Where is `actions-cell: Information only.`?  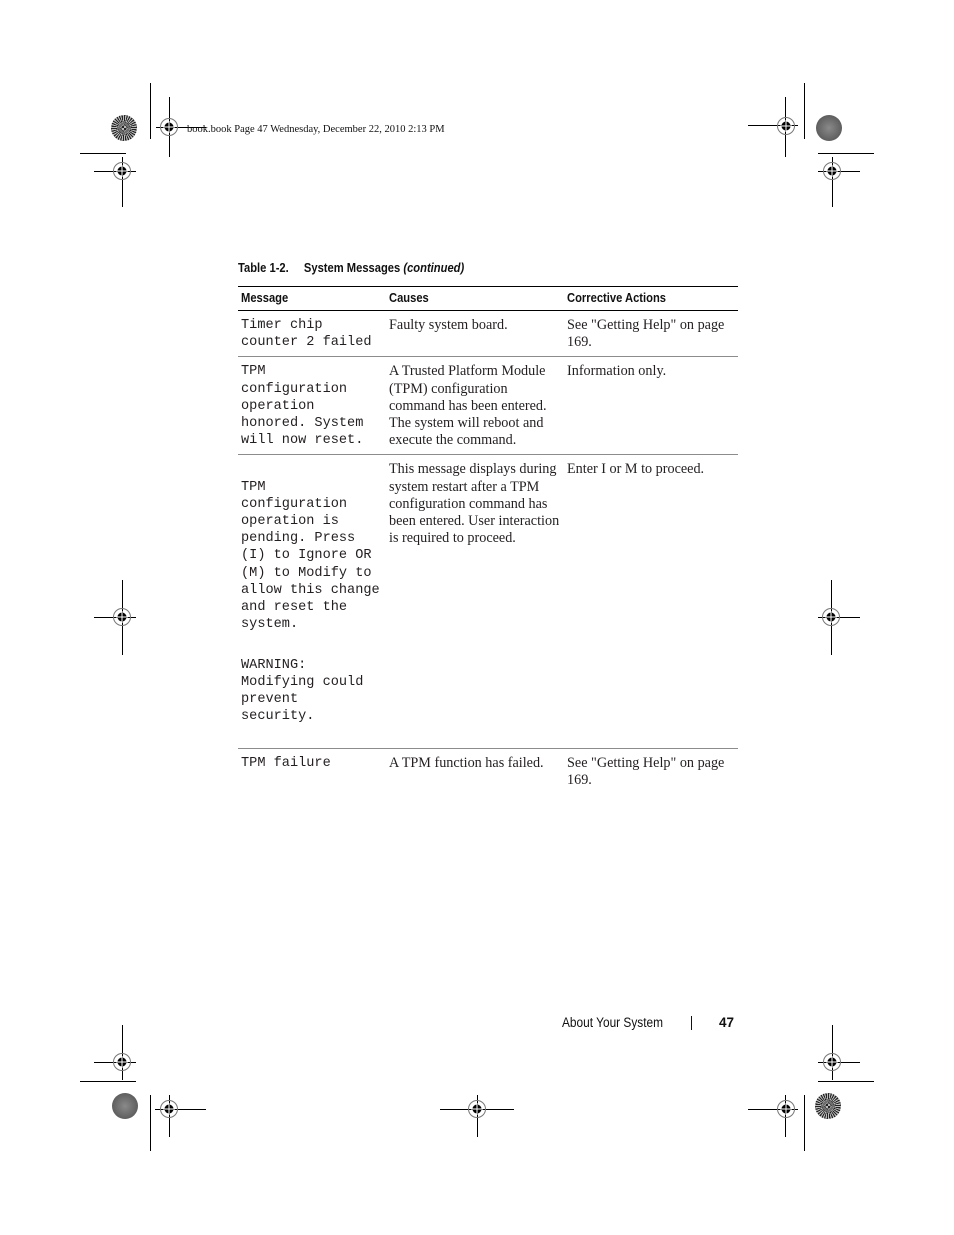 actions-cell: Information only. is located at coordinates (651, 406).